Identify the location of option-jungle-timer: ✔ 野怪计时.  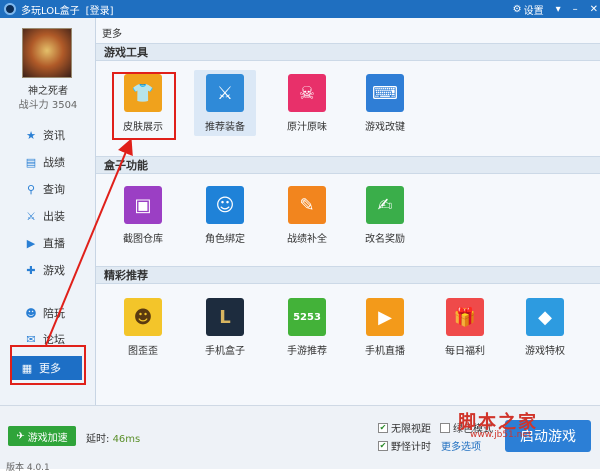
(404, 445).